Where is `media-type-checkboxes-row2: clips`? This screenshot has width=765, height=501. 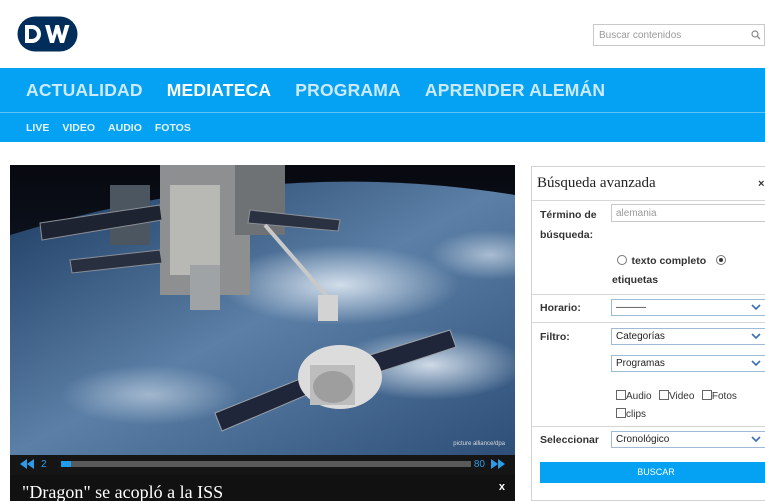
media-type-checkboxes-row2: clips is located at coordinates (631, 413).